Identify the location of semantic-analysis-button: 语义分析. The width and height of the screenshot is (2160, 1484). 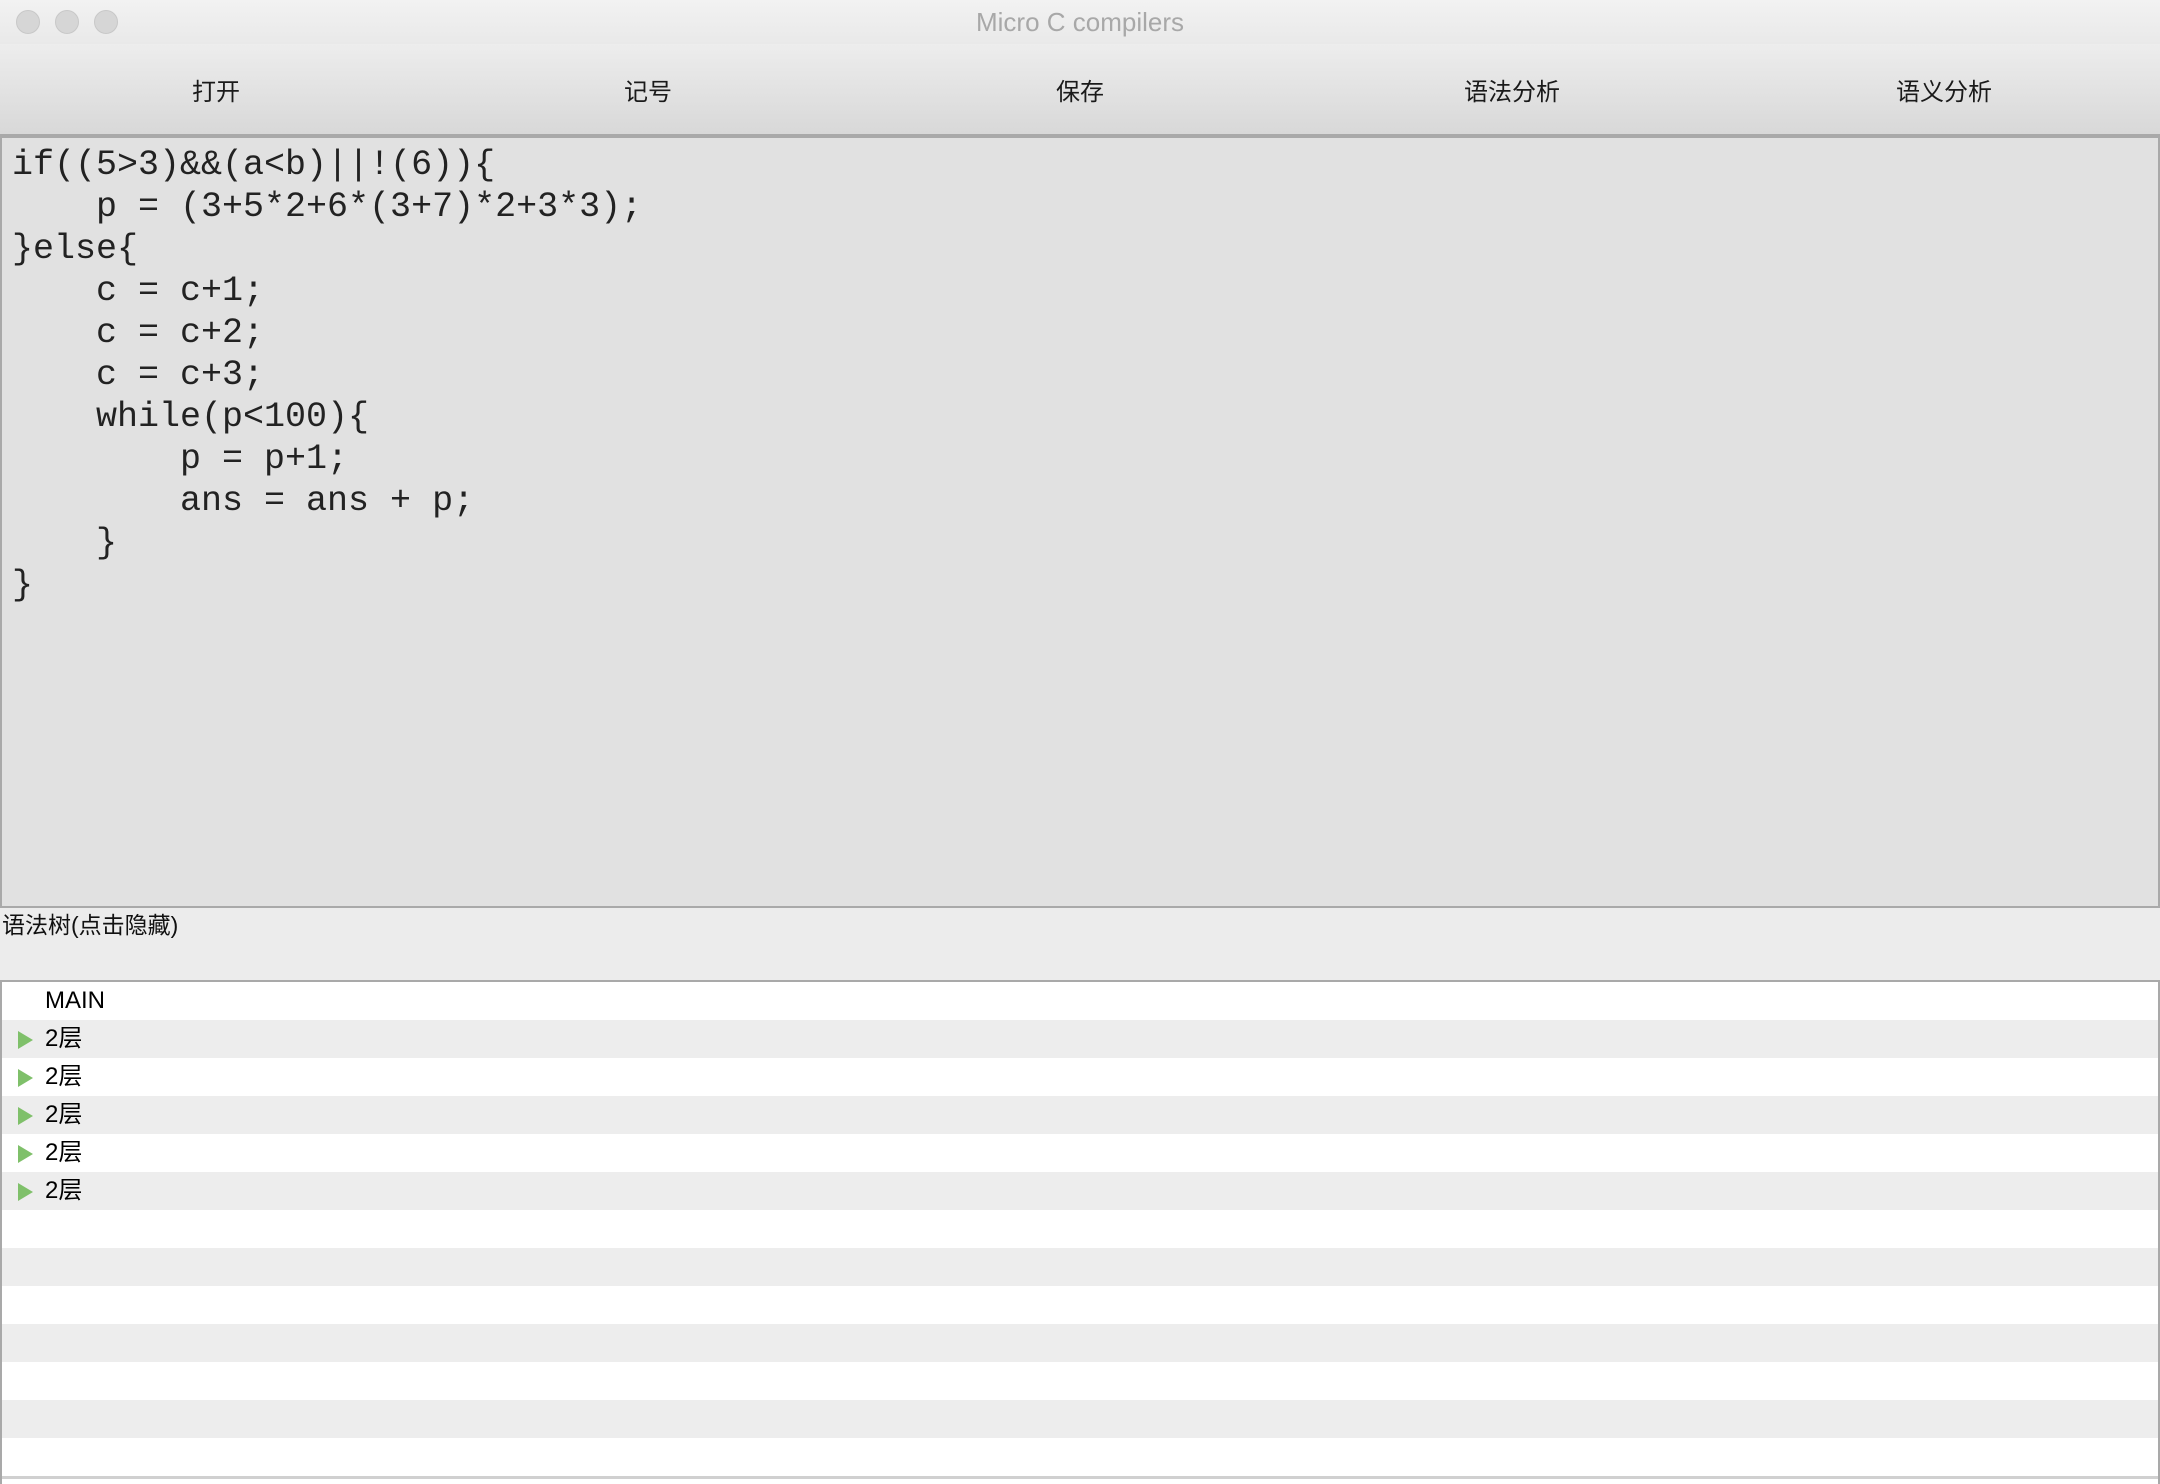
(1944, 89).